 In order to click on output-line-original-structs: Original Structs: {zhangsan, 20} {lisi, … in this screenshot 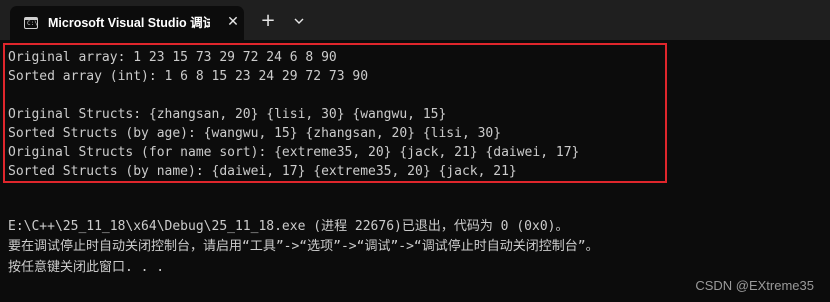, I will do `click(227, 114)`.